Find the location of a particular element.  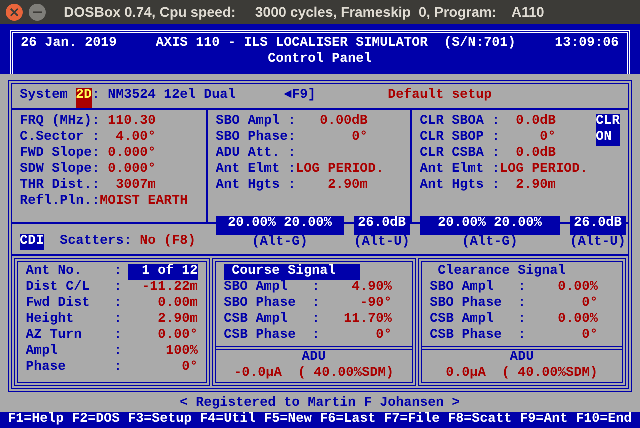

function-key-hint: F3=Setup is located at coordinates (160, 420).